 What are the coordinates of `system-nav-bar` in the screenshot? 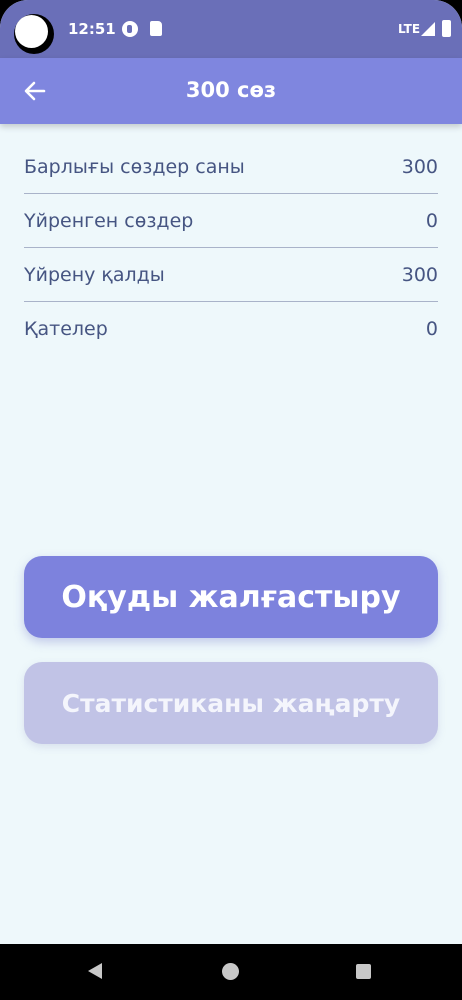 It's located at (231, 972).